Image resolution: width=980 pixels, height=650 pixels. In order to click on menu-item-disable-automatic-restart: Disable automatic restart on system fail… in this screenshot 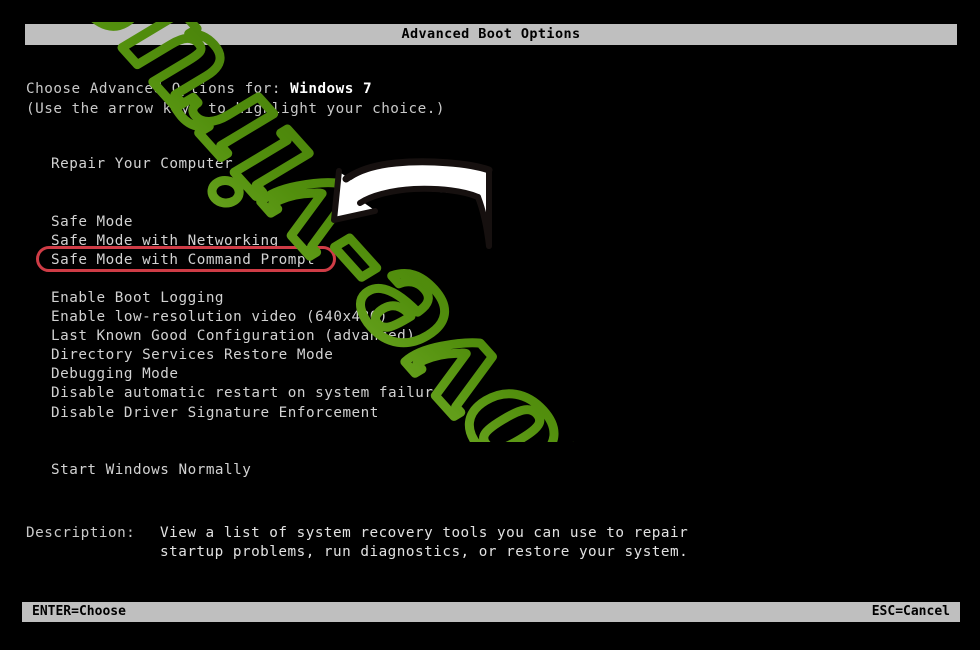, I will do `click(247, 394)`.